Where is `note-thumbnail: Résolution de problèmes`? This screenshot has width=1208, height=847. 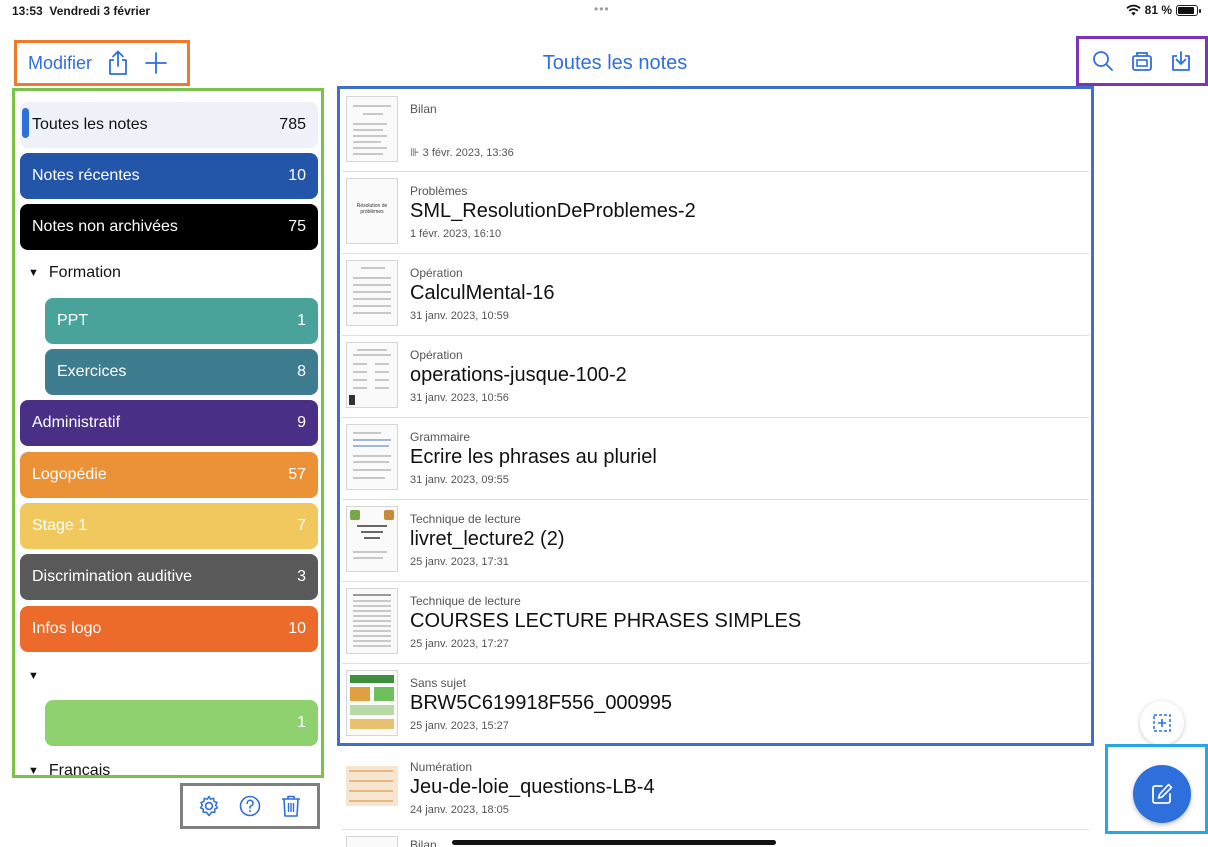 note-thumbnail: Résolution de problèmes is located at coordinates (372, 211).